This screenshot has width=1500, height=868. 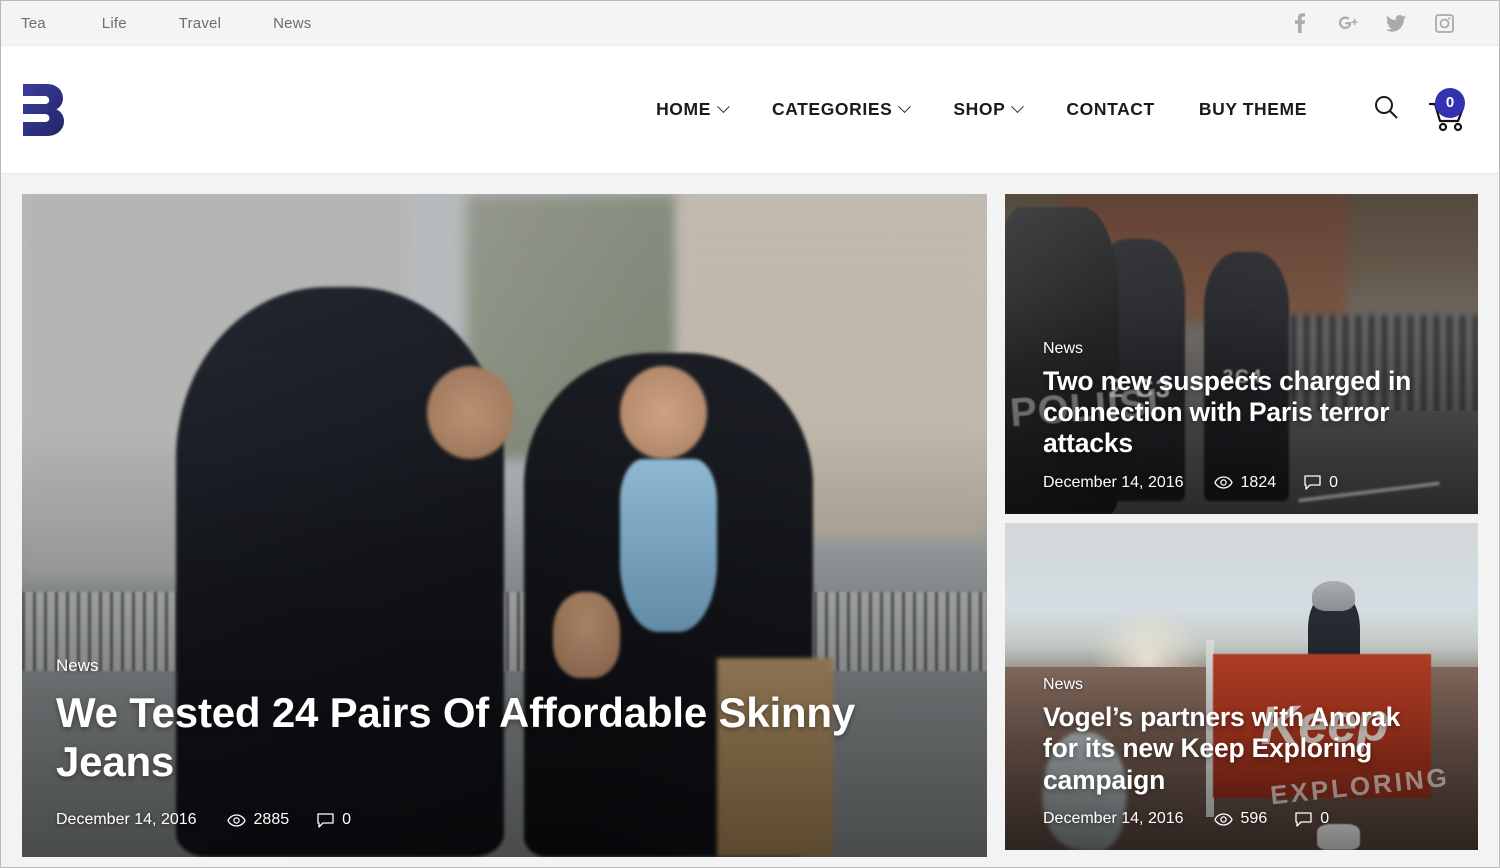 I want to click on side-card-1-view-count: 1824, so click(x=1245, y=482).